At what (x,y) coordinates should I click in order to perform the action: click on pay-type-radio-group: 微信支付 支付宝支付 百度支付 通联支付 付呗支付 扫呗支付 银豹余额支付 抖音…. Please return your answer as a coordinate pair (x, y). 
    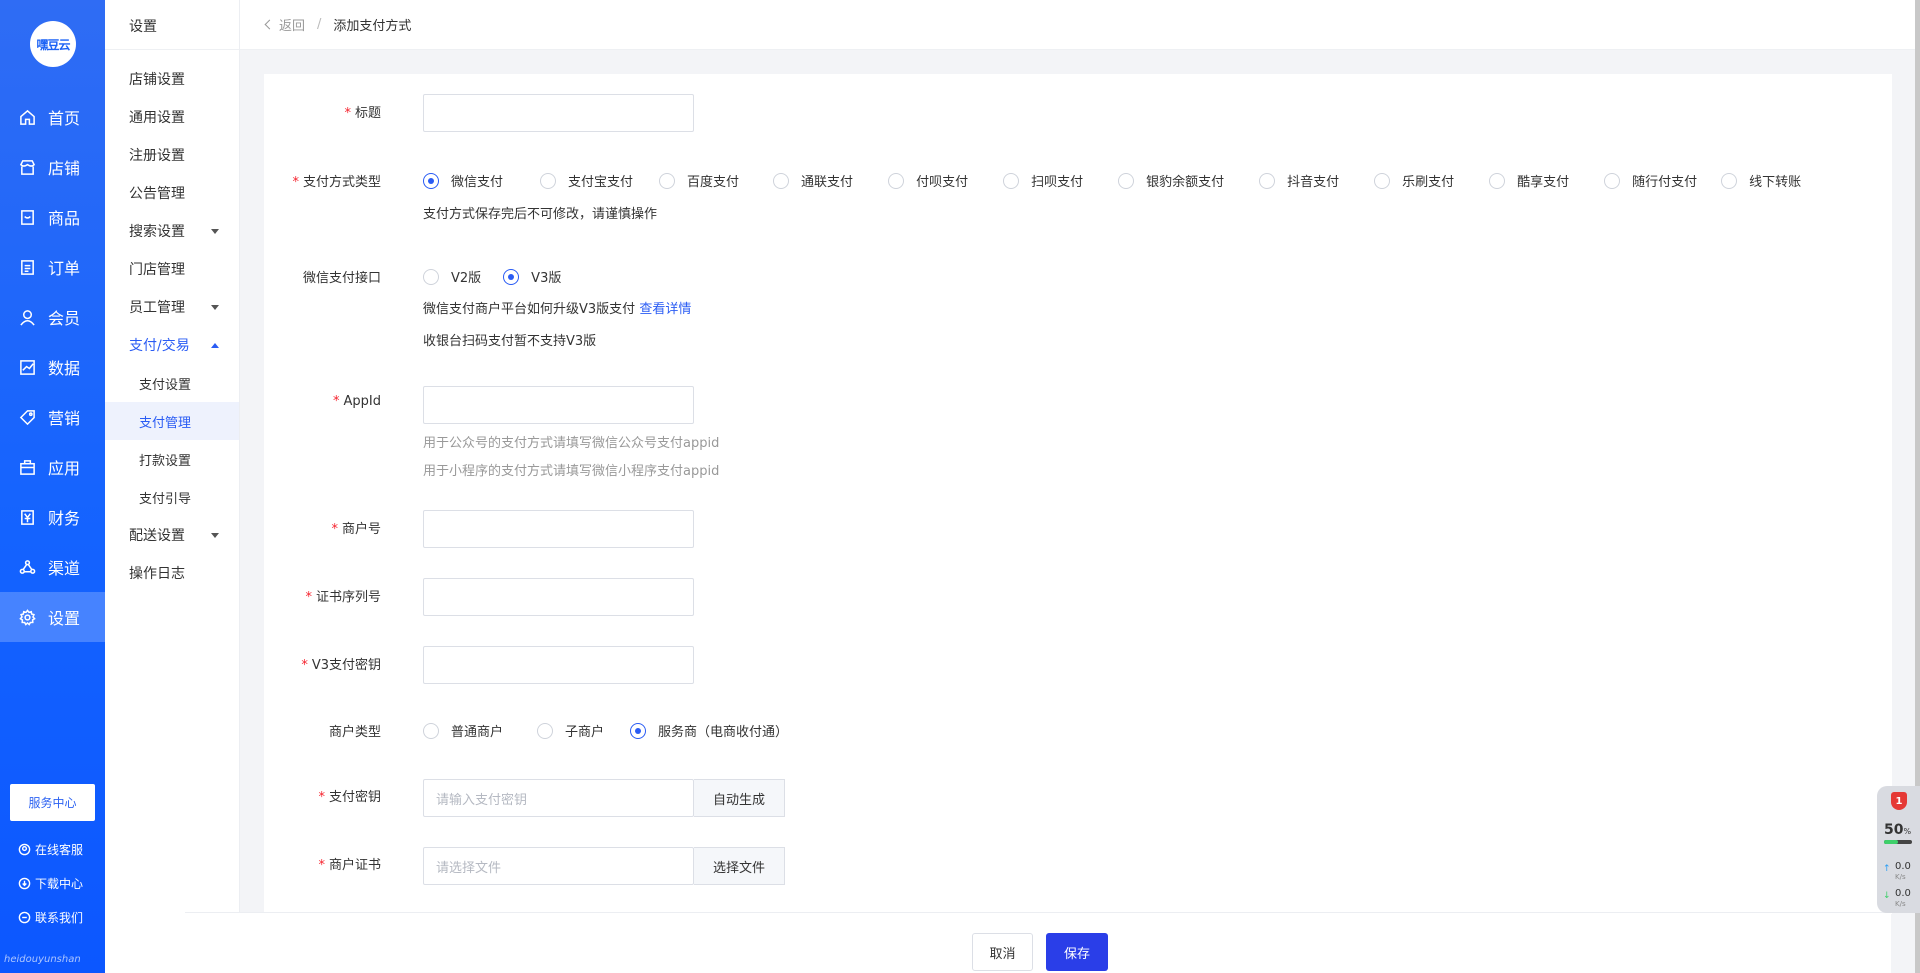
    Looking at the image, I should click on (1112, 180).